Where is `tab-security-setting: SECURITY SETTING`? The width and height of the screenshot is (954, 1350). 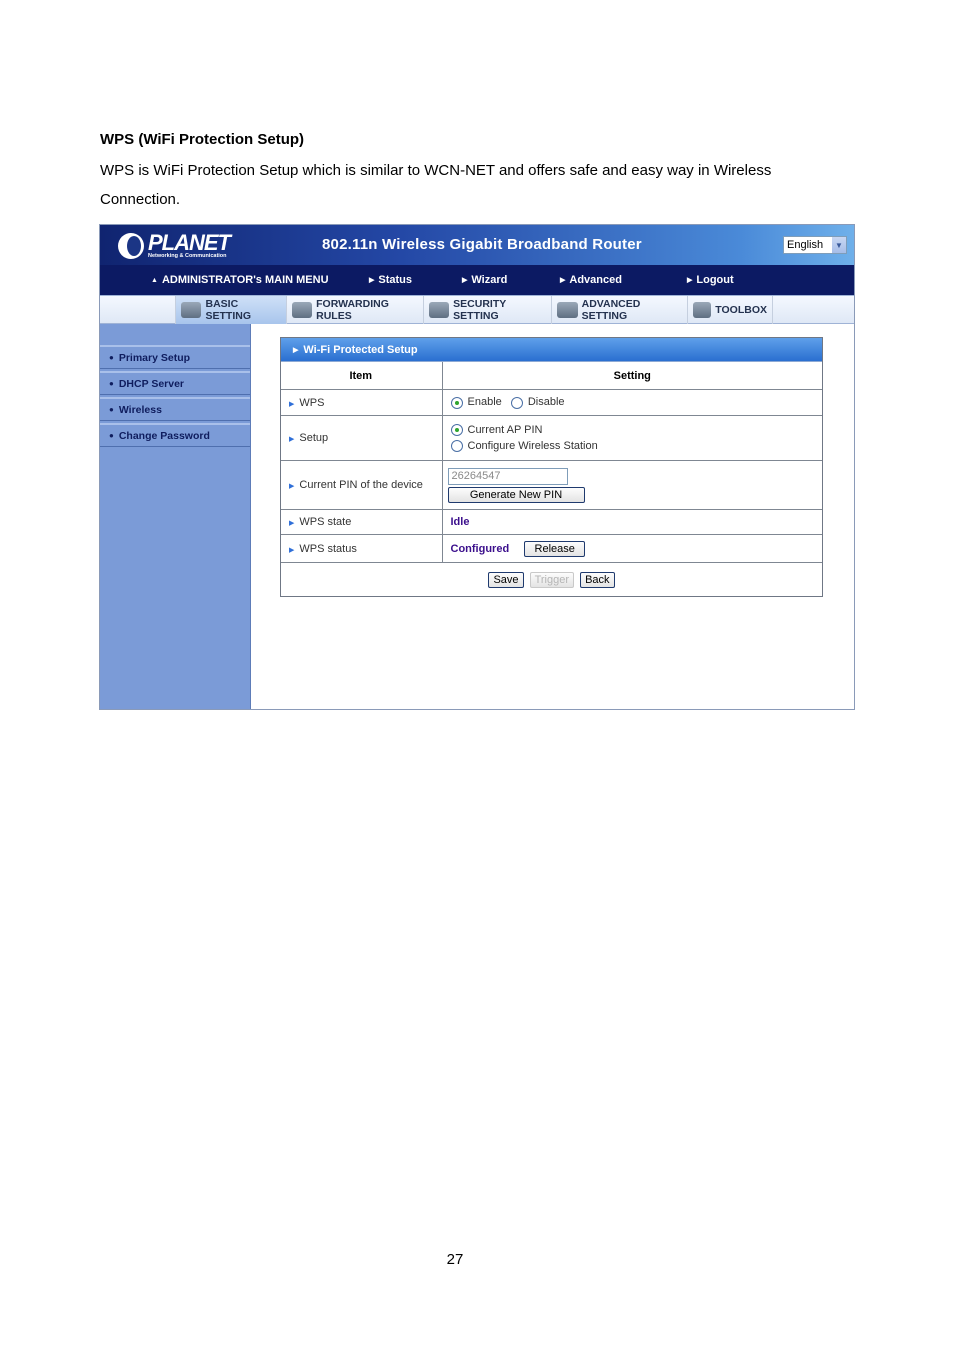
tab-security-setting: SECURITY SETTING is located at coordinates (487, 310).